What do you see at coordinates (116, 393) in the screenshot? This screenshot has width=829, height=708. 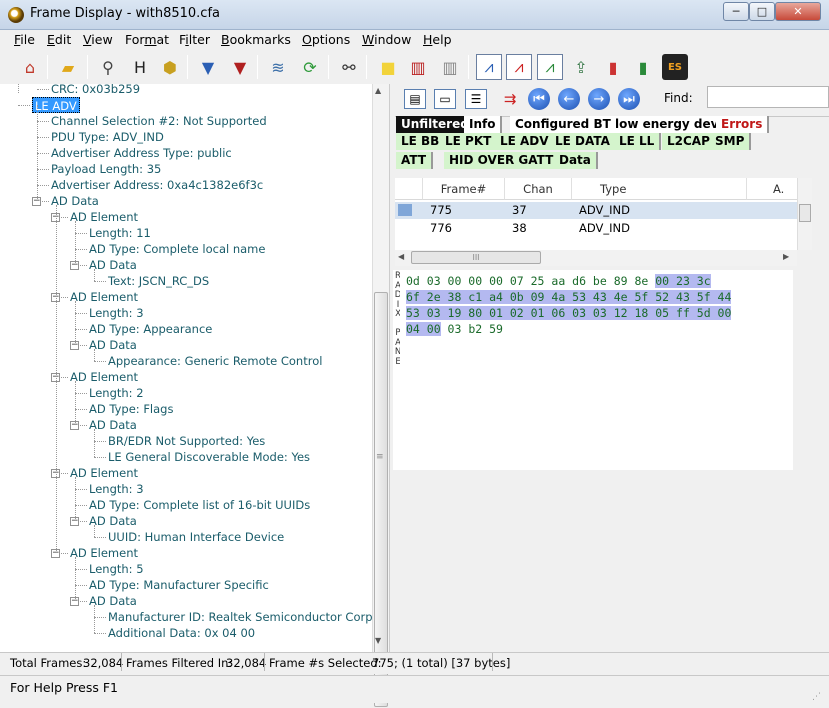 I see `tree-node: Length: 2` at bounding box center [116, 393].